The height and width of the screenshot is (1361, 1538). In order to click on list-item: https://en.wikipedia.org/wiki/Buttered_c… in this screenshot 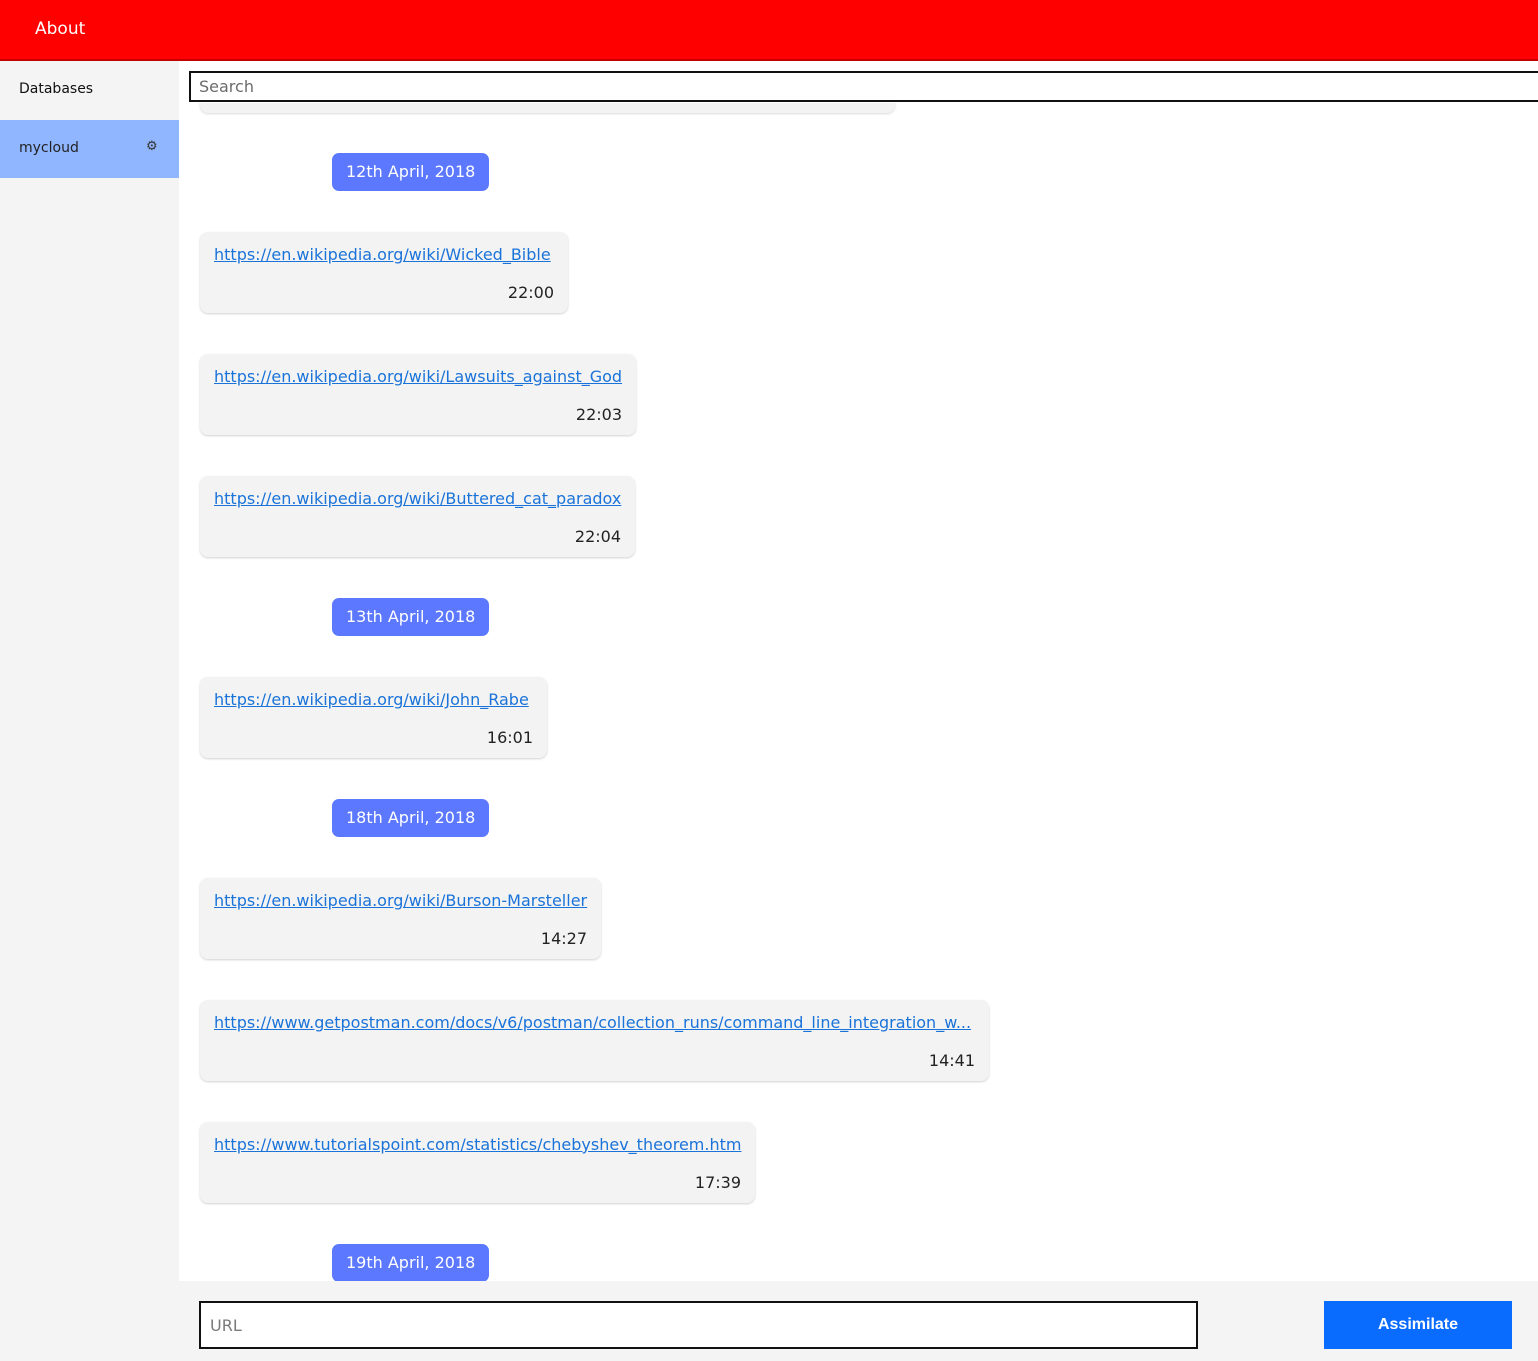, I will do `click(417, 516)`.